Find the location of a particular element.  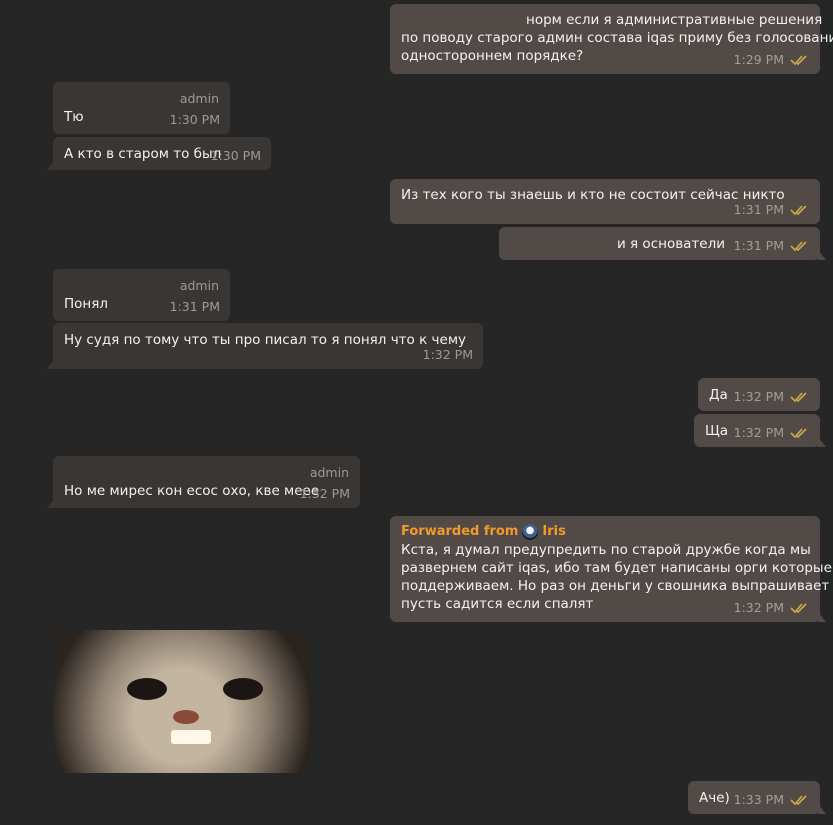

message-time: 1:29 PM is located at coordinates (758, 59).